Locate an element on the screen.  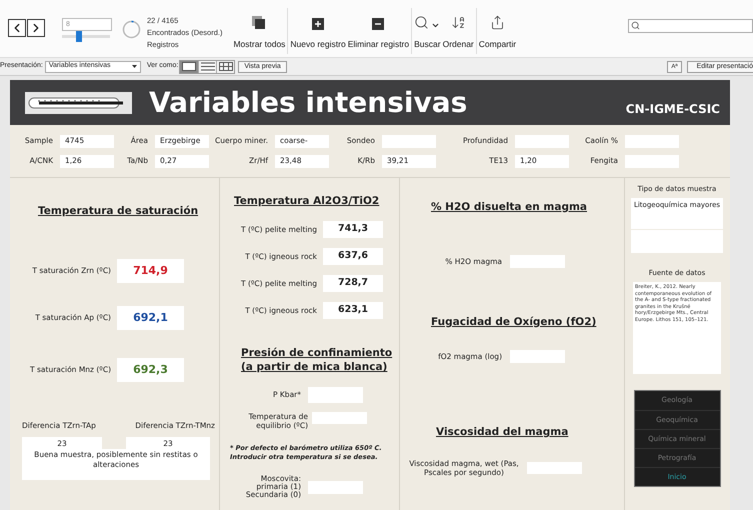
toolbar-button: Buscar is located at coordinates (427, 31).